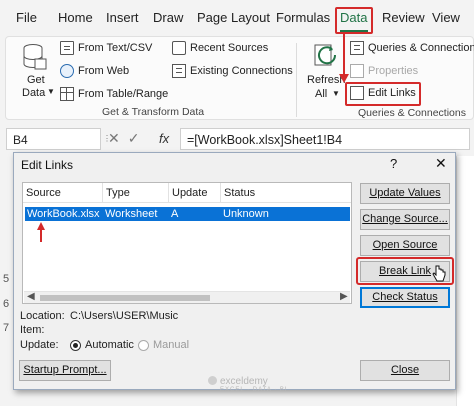 The width and height of the screenshot is (474, 406). I want to click on queries-connections-icon, so click(357, 48).